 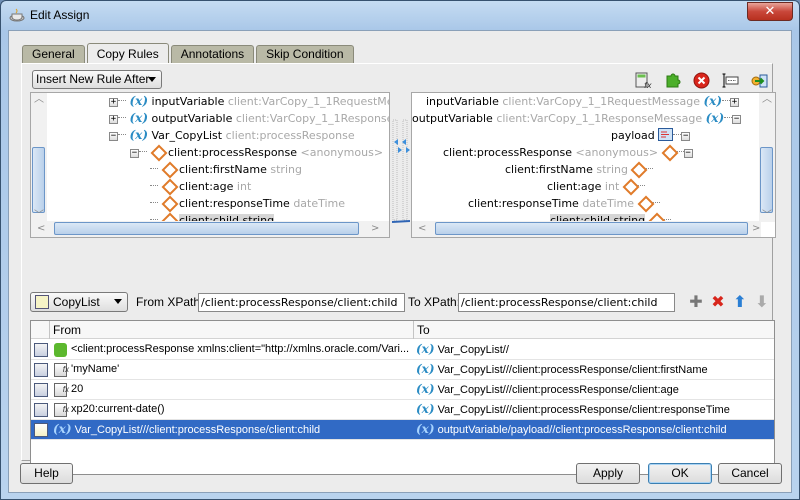 What do you see at coordinates (566, 302) in the screenshot?
I see `to-xpath-input: /client:processResponse/client:child` at bounding box center [566, 302].